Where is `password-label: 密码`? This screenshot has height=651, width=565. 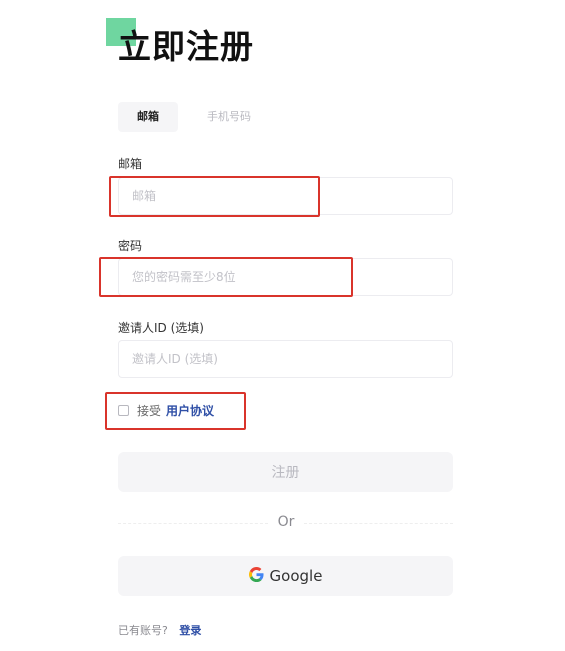
password-label: 密码 is located at coordinates (130, 246).